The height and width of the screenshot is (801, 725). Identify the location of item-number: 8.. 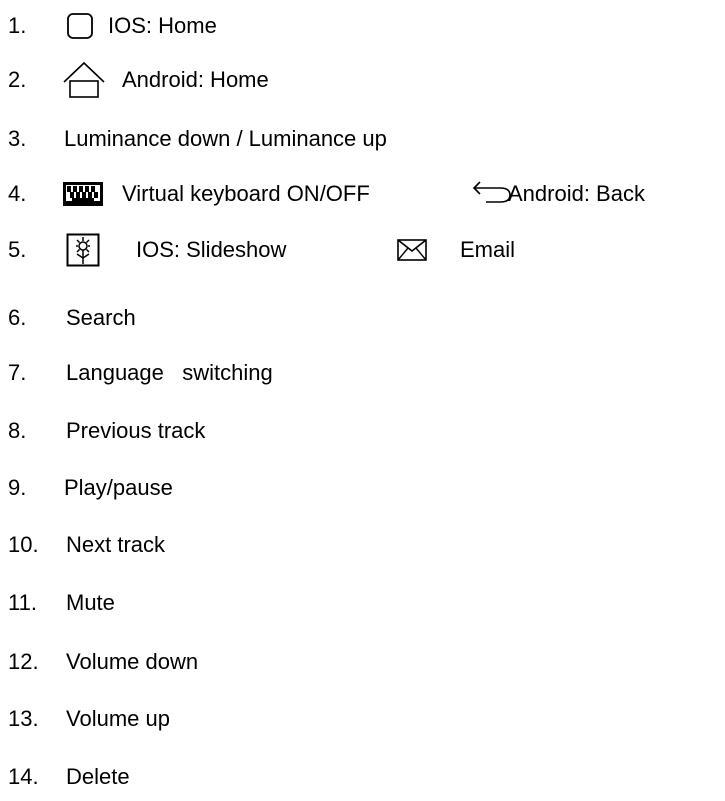
(17, 430).